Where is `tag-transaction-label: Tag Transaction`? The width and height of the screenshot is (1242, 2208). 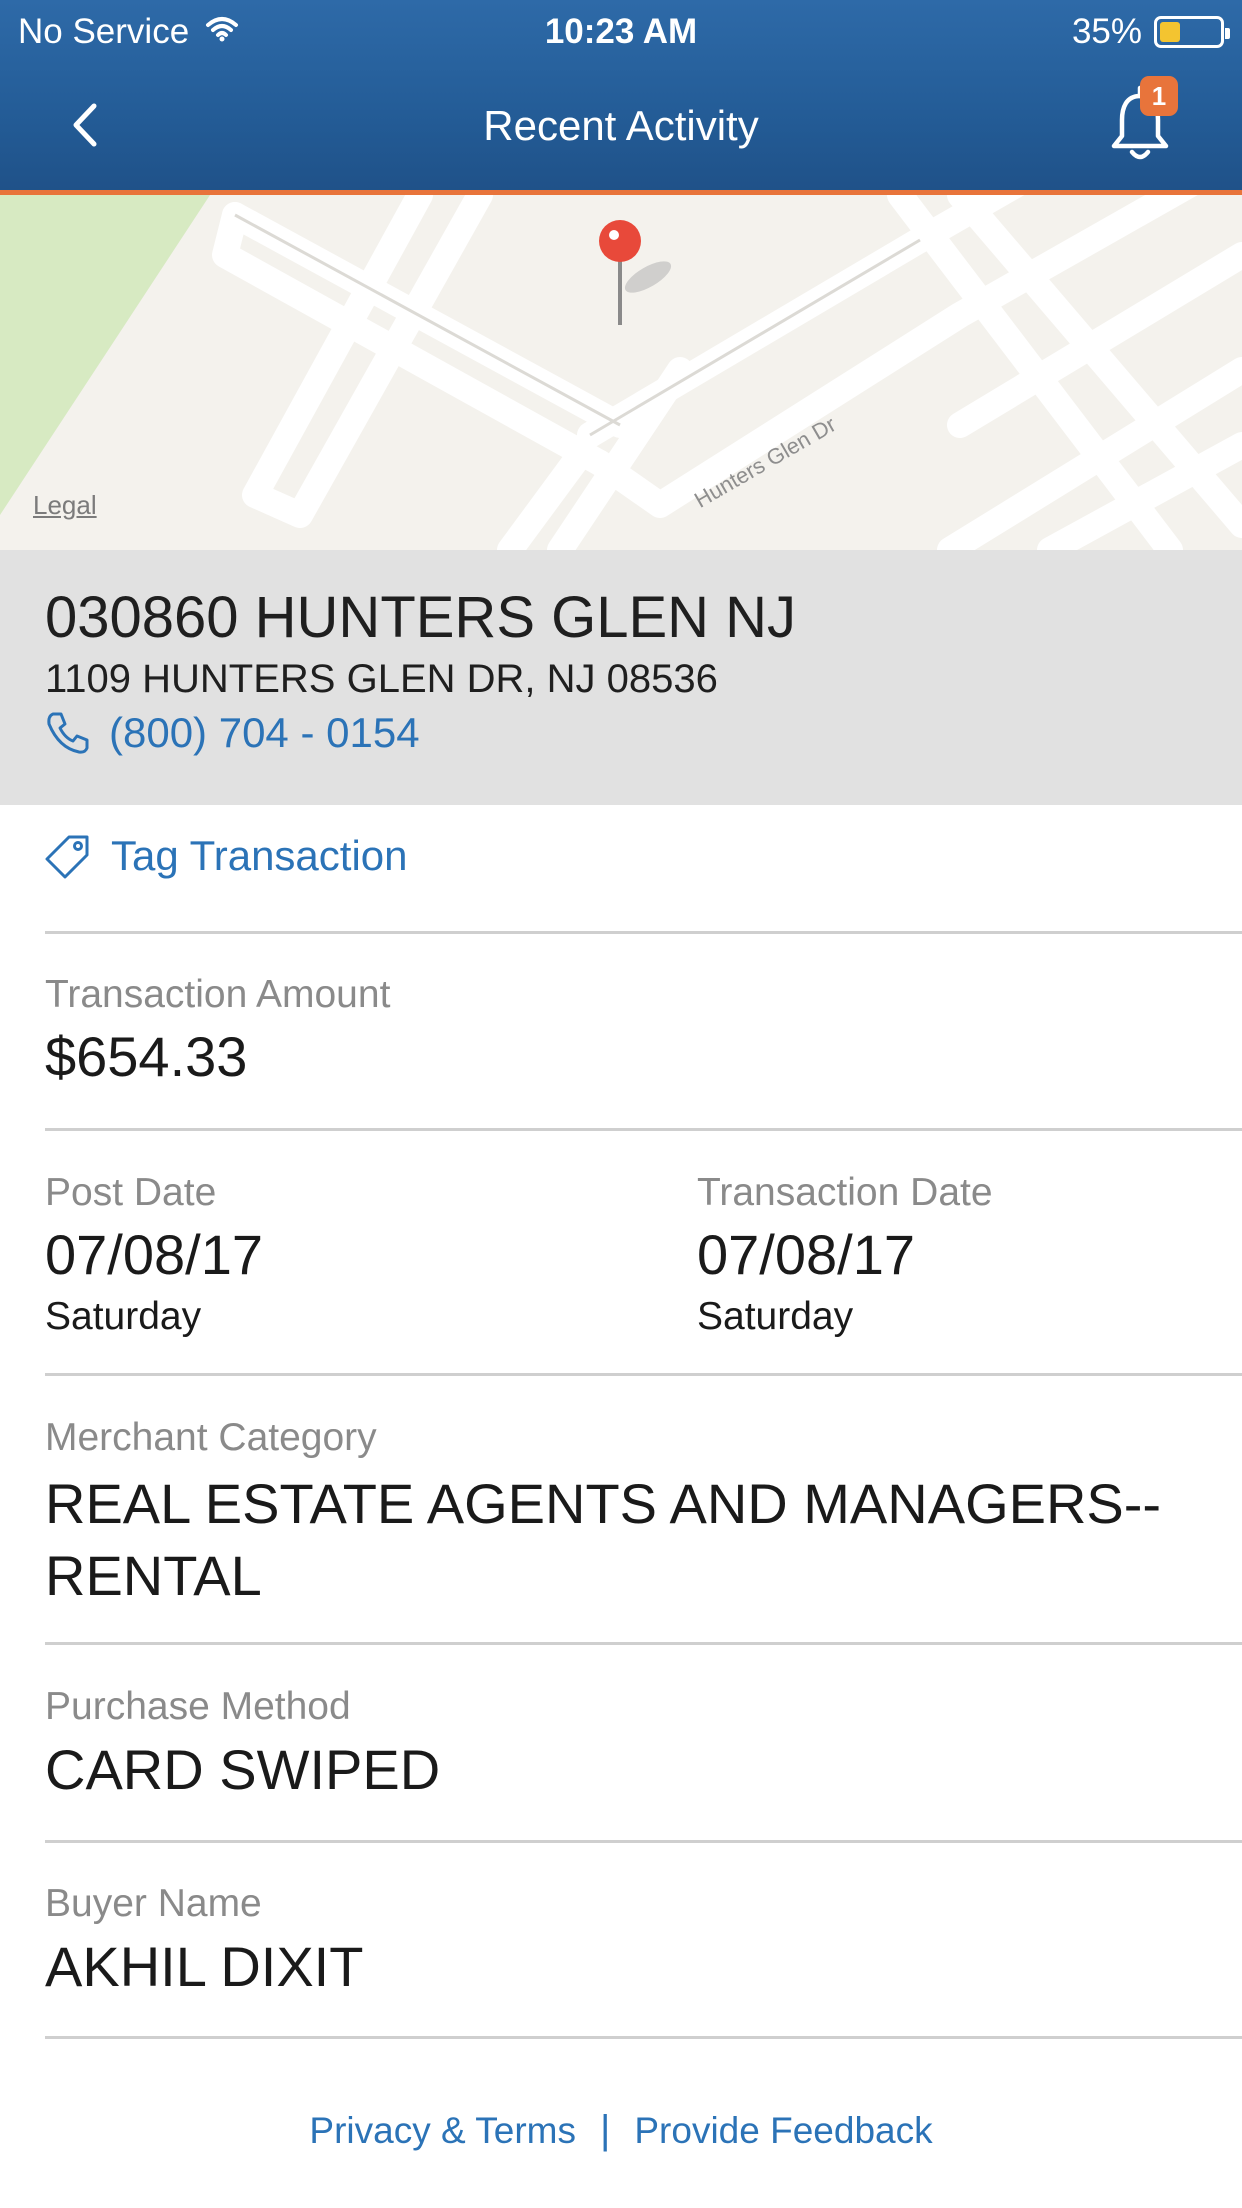 tag-transaction-label: Tag Transaction is located at coordinates (259, 855).